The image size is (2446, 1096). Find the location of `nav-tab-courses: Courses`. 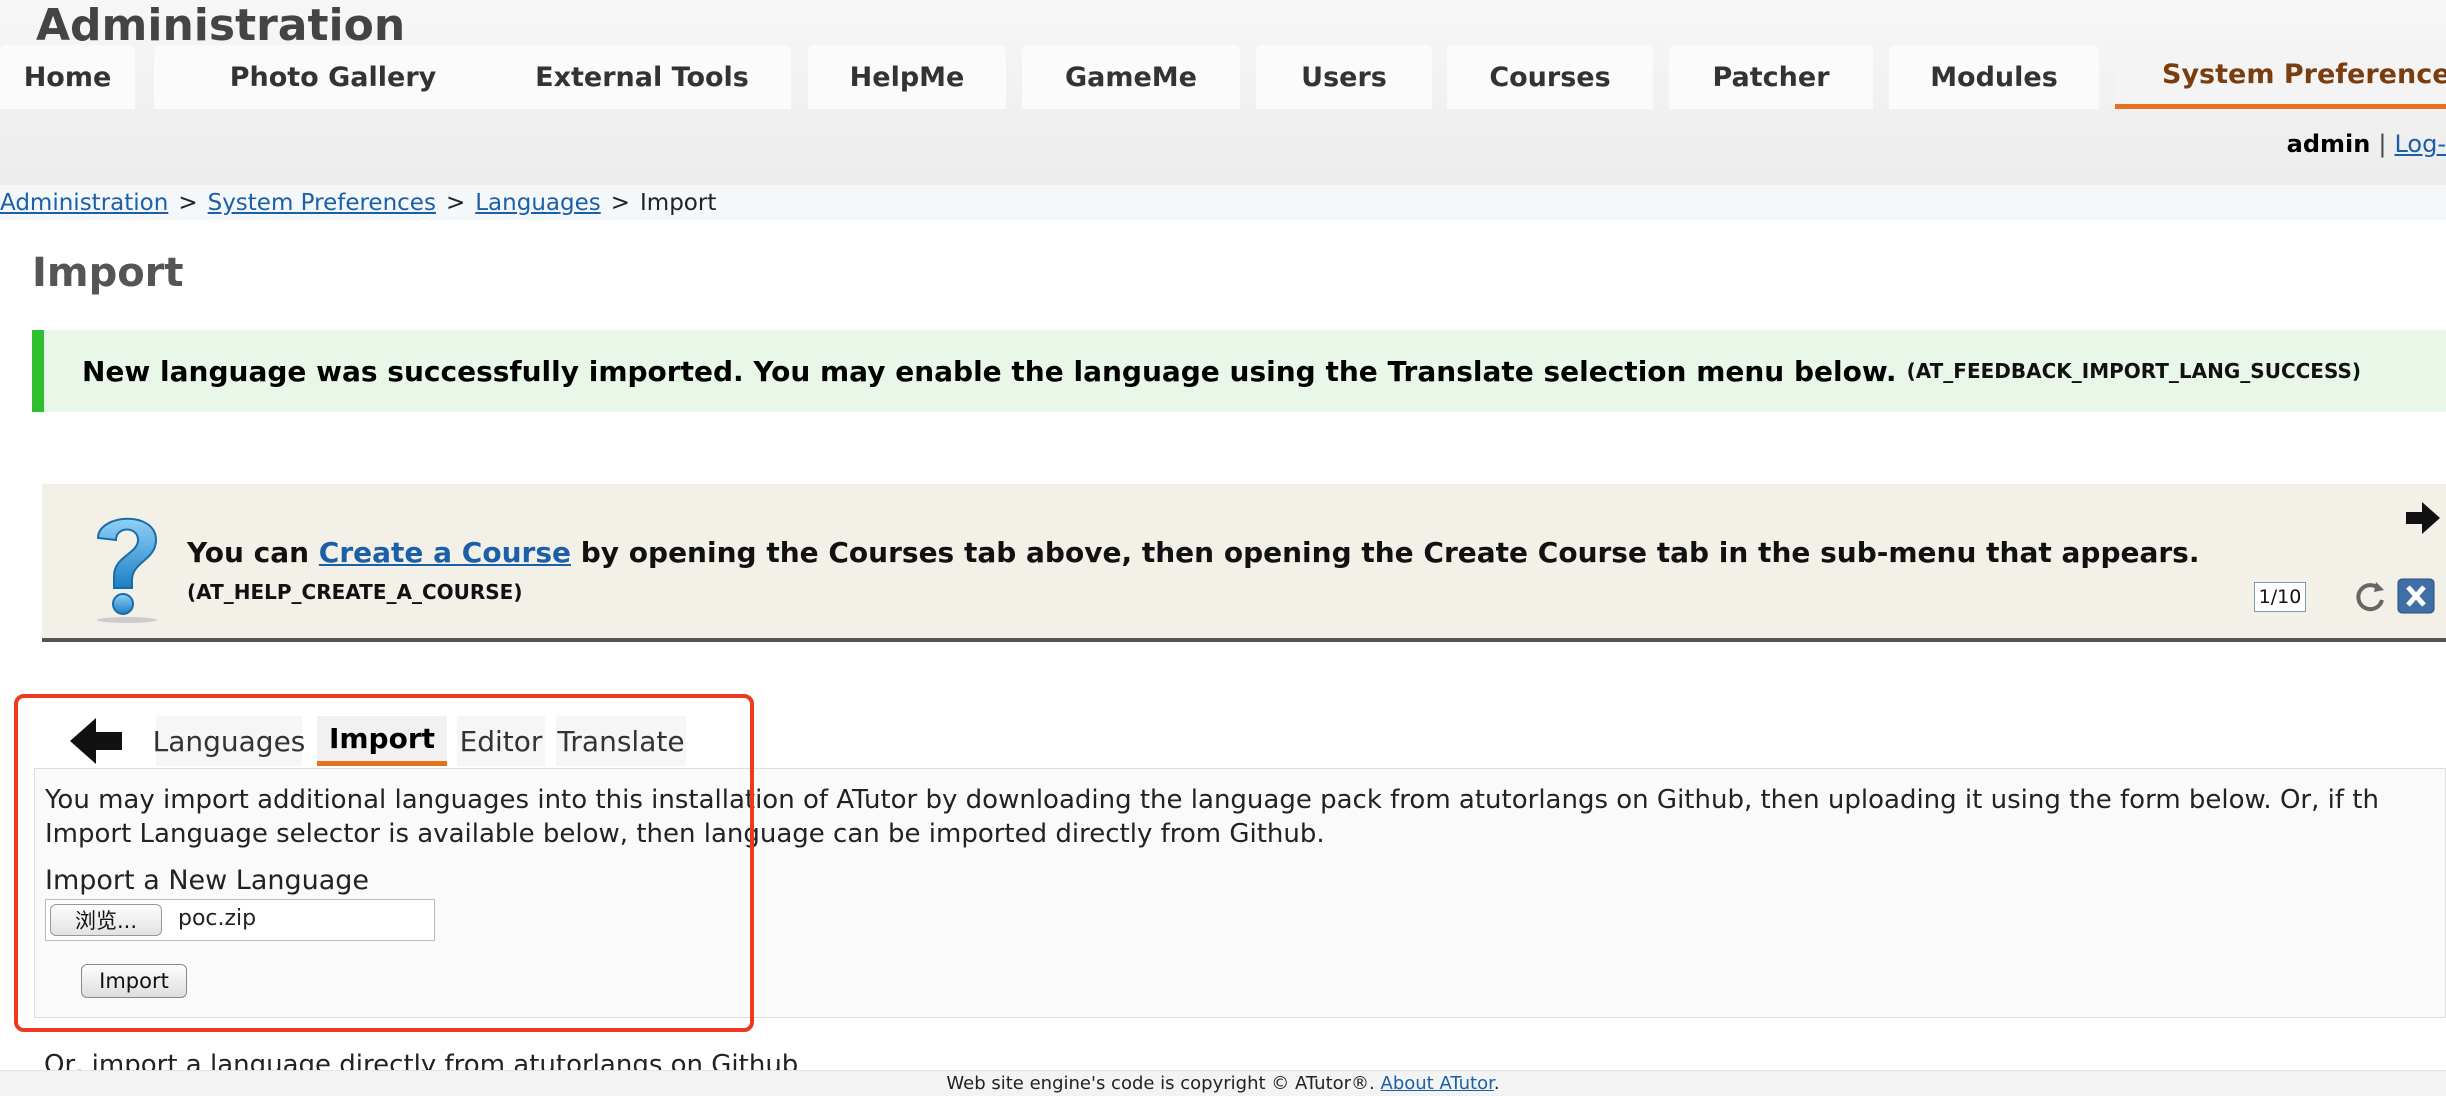

nav-tab-courses: Courses is located at coordinates (1550, 77).